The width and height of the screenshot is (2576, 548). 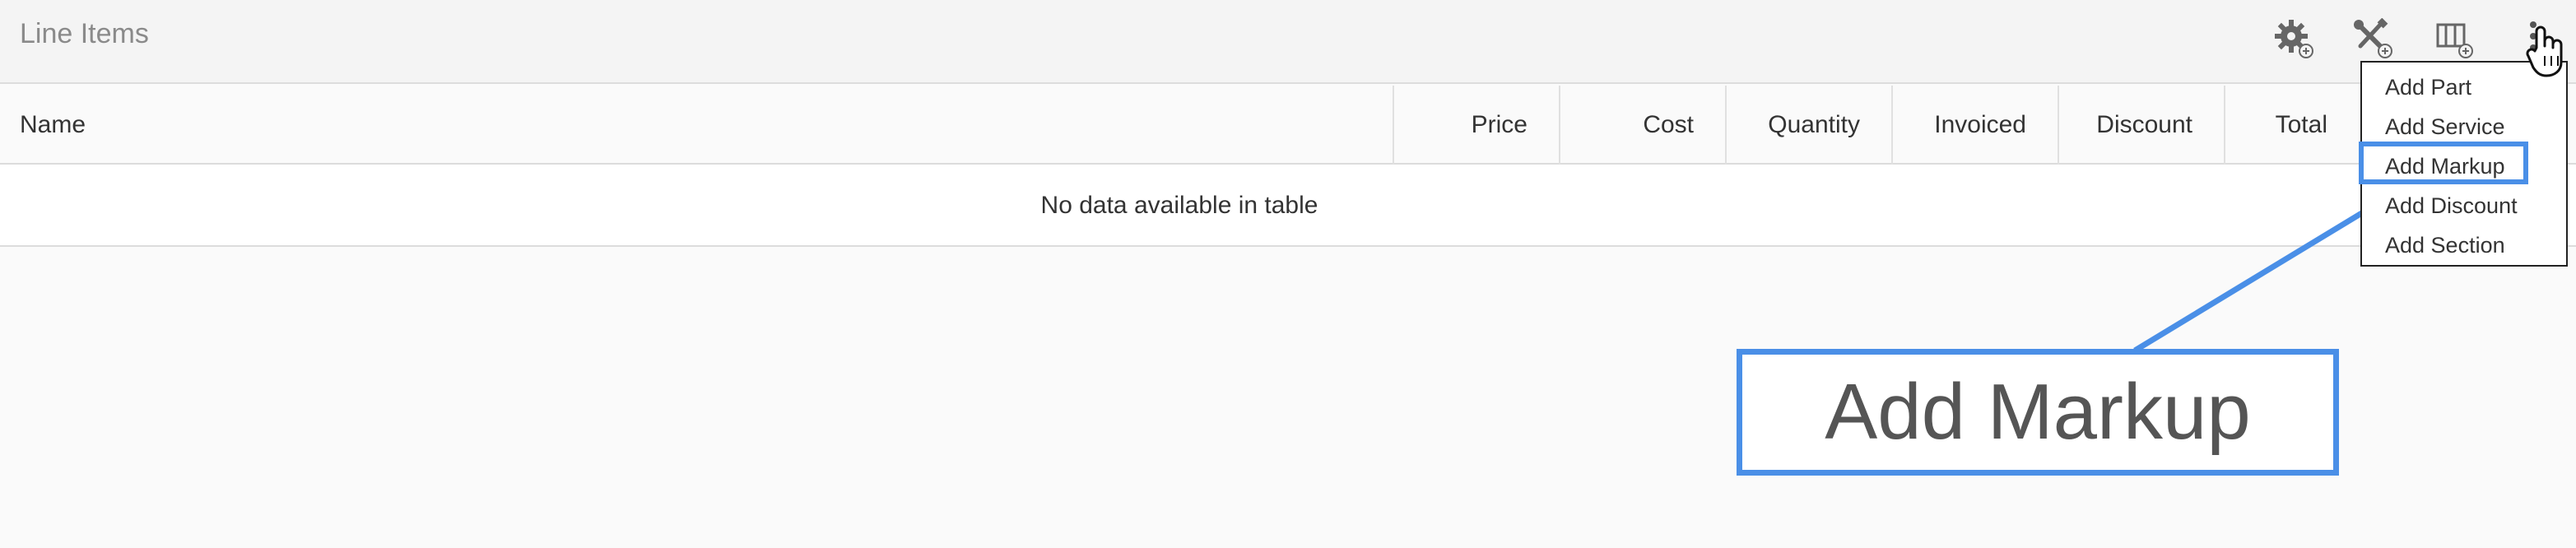 I want to click on column-header-name: Name, so click(x=696, y=125).